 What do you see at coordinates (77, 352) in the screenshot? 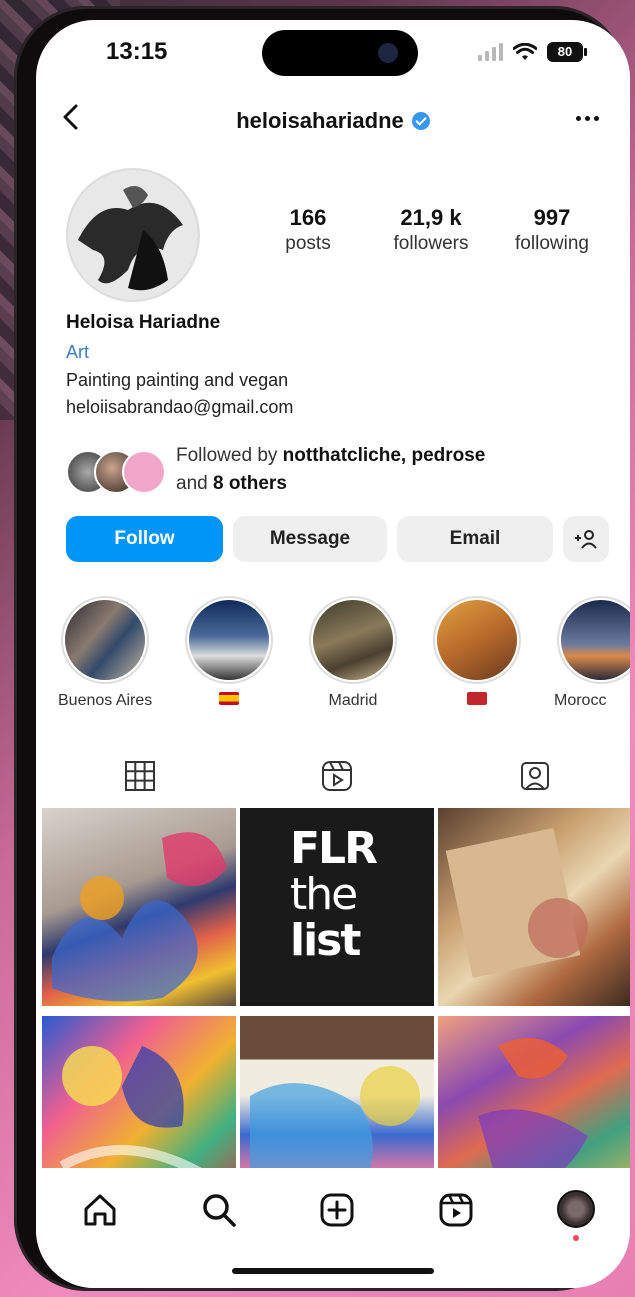
I see `profile-category: Art` at bounding box center [77, 352].